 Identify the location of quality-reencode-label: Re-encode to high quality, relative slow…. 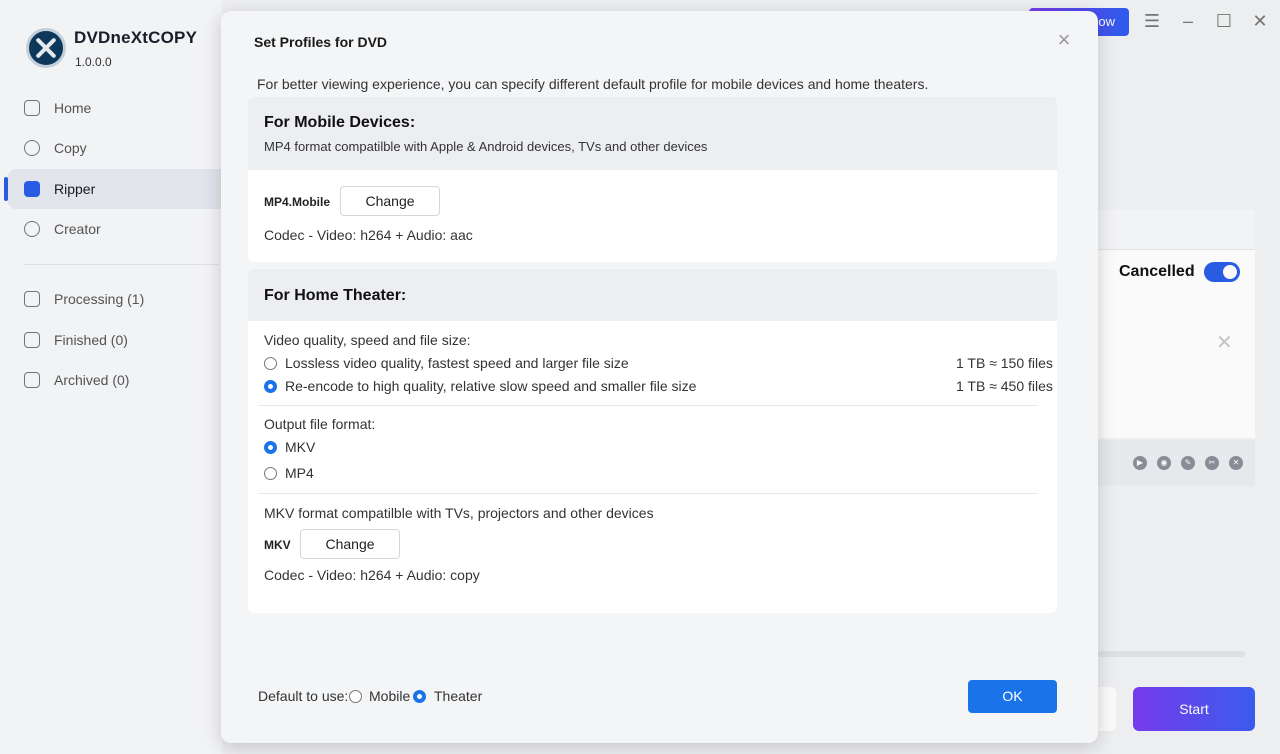
(490, 386).